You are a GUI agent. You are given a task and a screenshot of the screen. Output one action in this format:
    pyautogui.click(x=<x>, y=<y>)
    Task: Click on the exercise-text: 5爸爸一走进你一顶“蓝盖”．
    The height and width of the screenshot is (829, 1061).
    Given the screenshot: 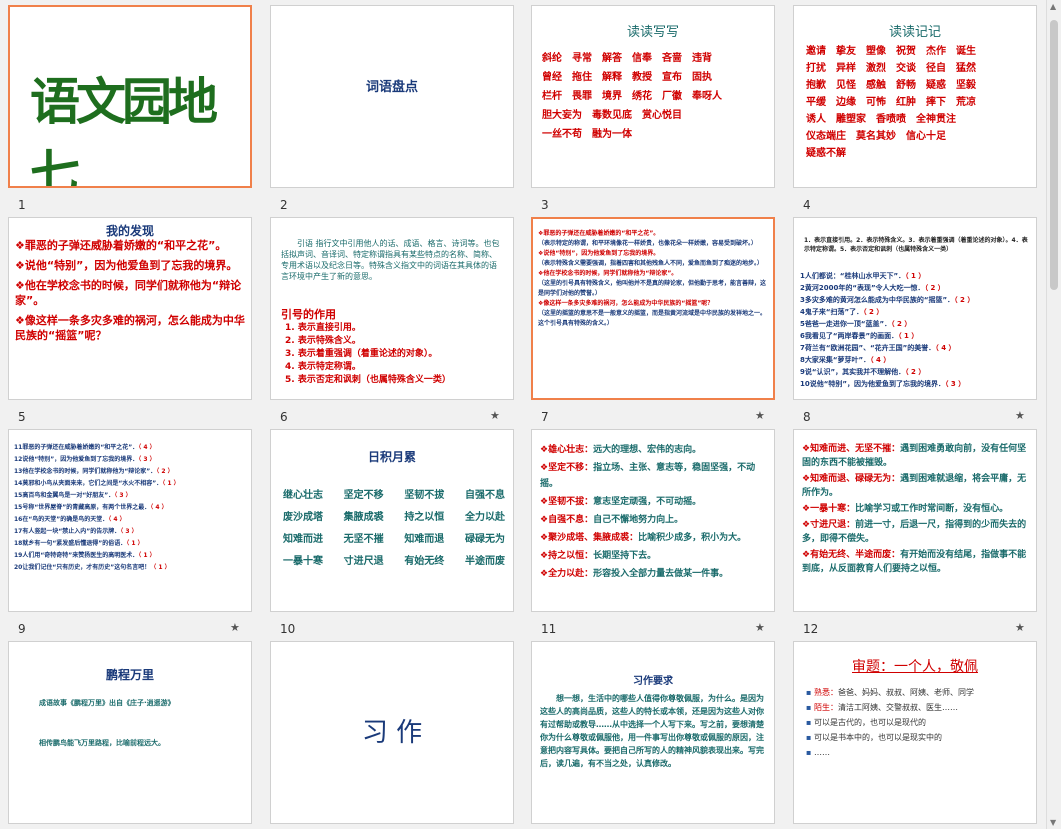 What is the action you would take?
    pyautogui.click(x=846, y=324)
    